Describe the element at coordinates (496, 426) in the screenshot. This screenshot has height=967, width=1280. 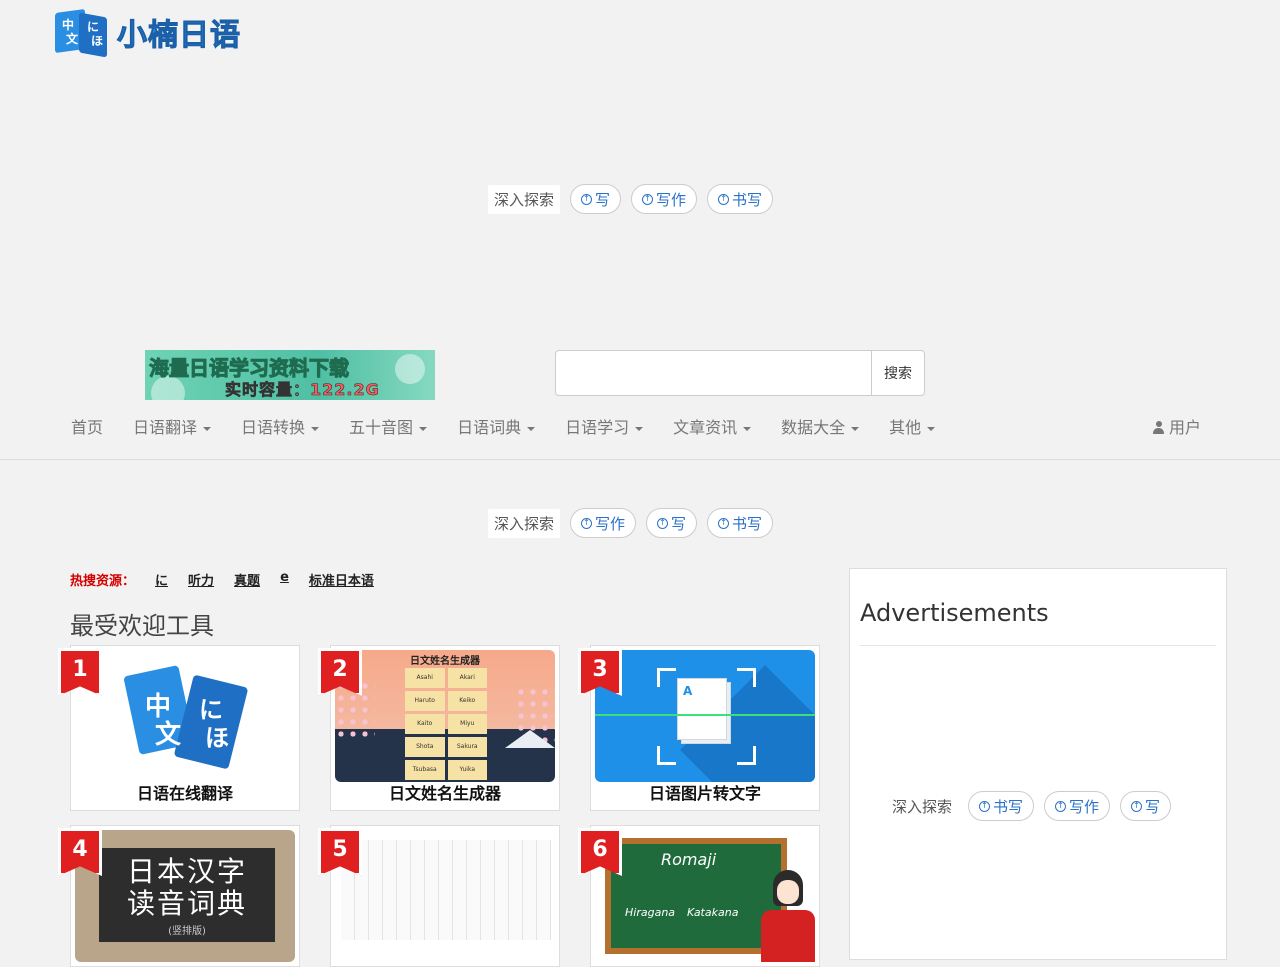
I see `nav-item-dictionary: 日语词典` at that location.